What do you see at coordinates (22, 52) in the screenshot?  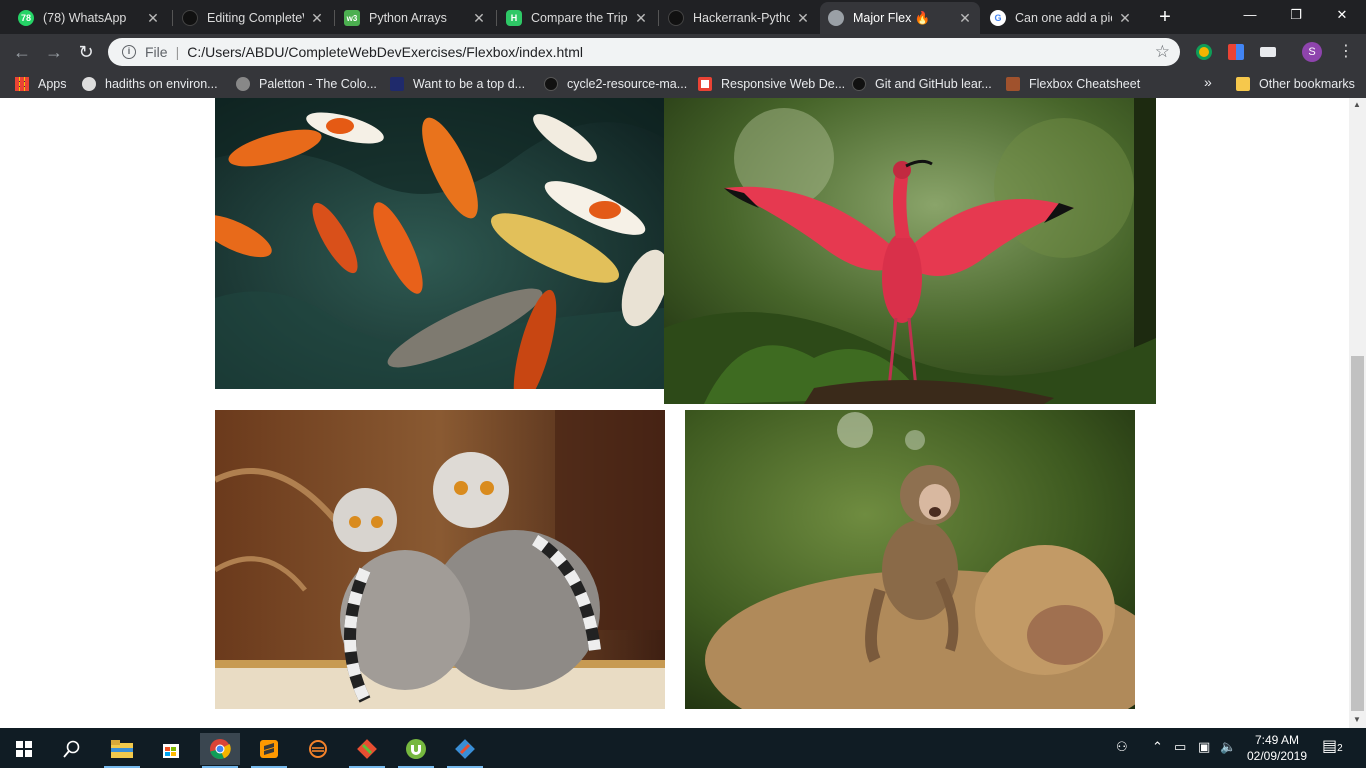 I see `back-arrow-icon: ←` at bounding box center [22, 52].